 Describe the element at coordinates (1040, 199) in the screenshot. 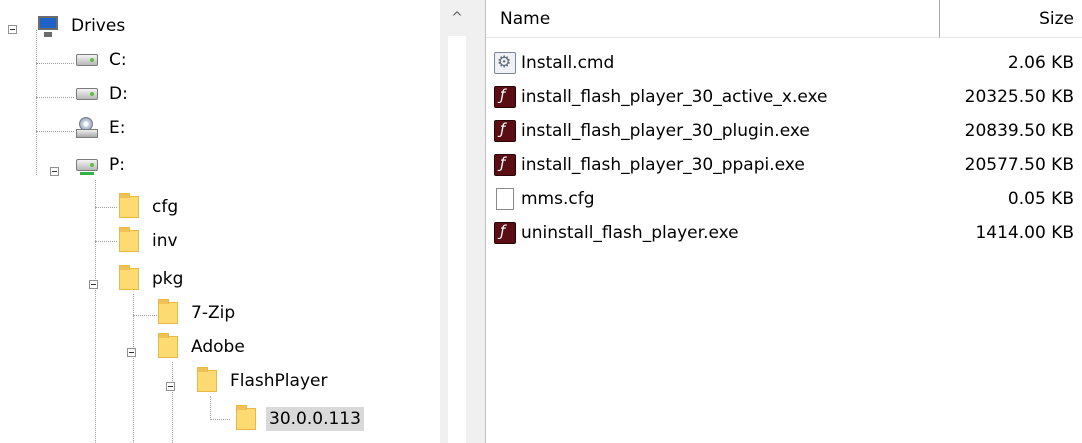

I see `file-size: 0.05 KB` at that location.